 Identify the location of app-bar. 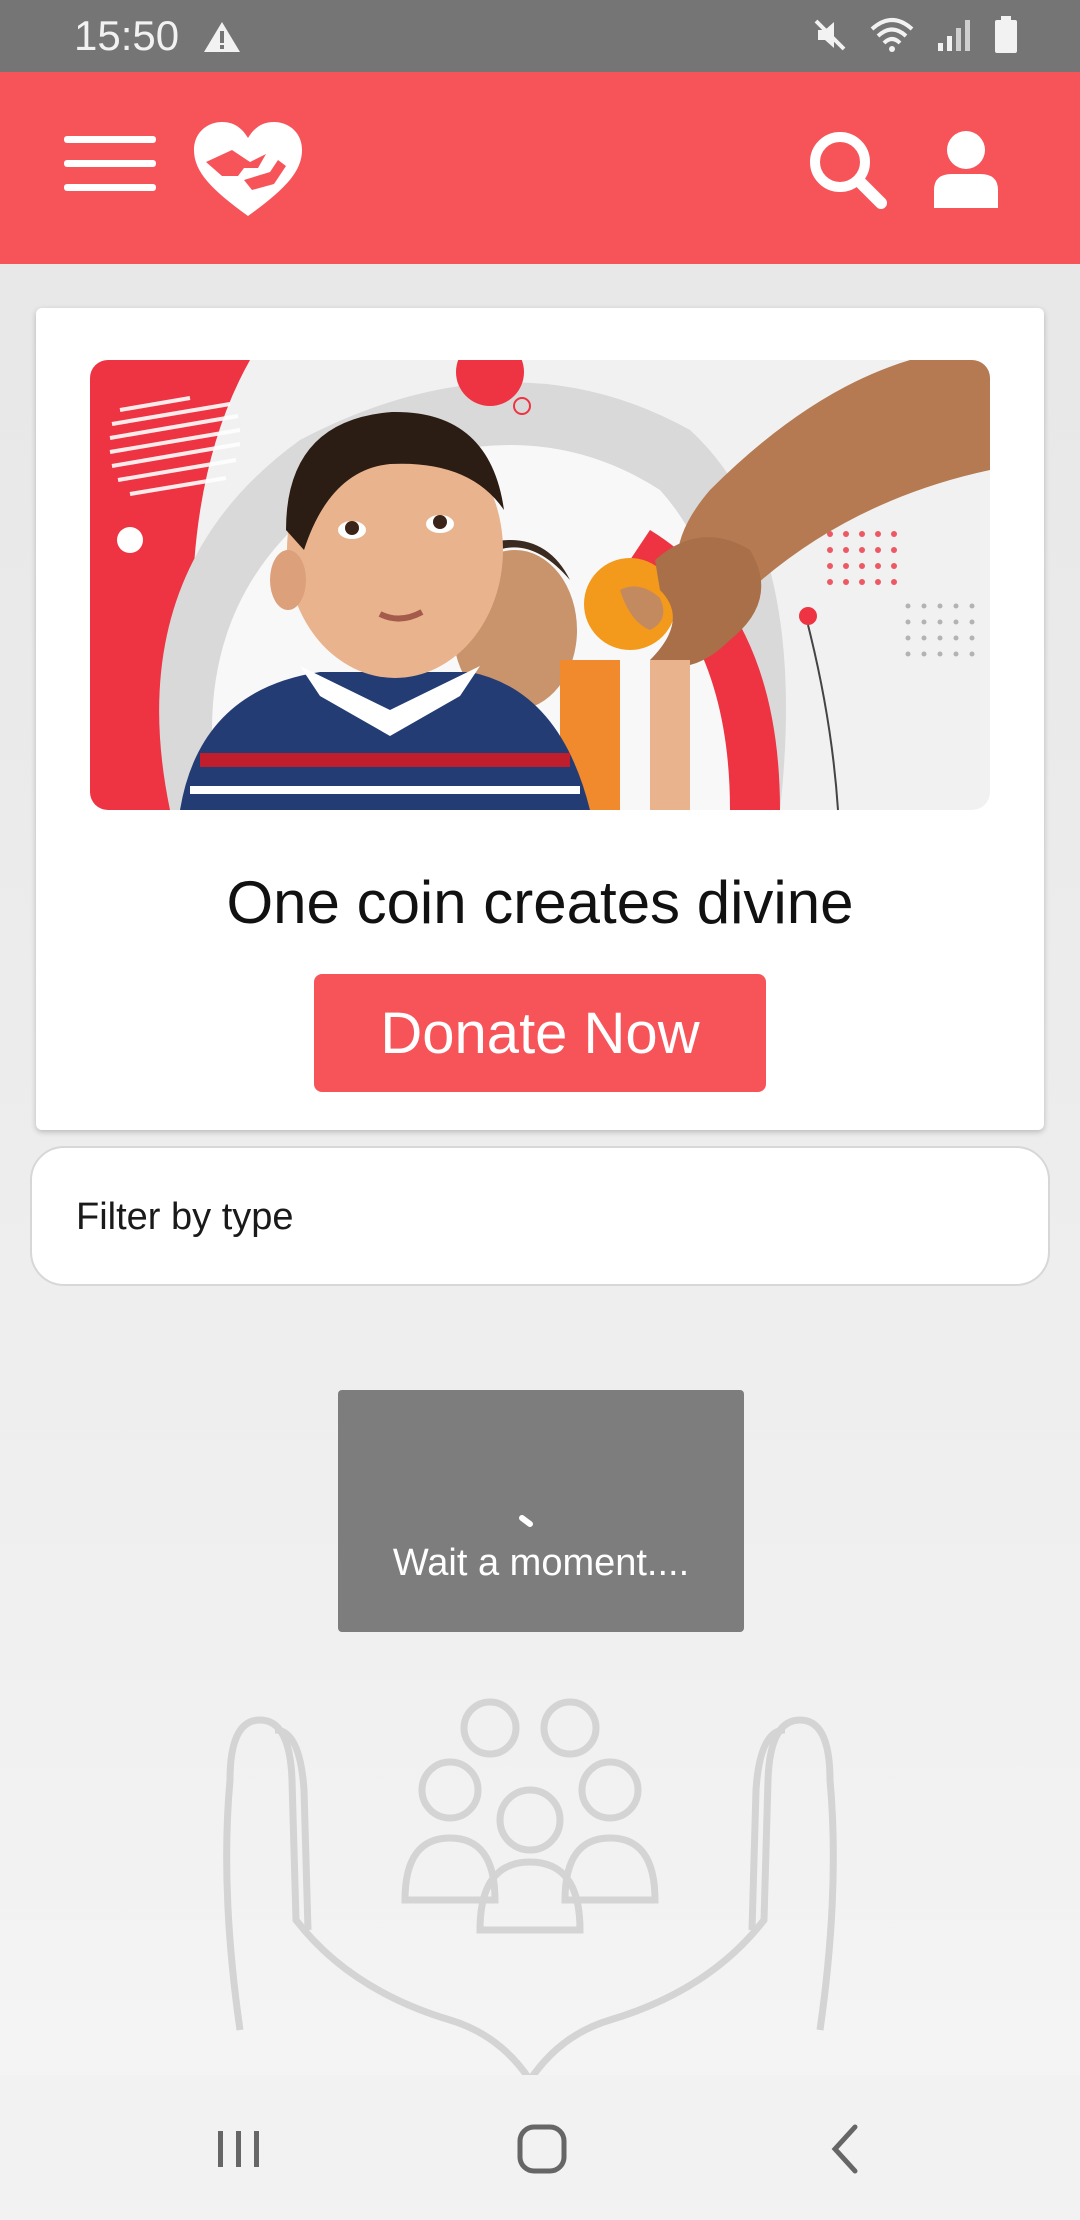
(540, 168).